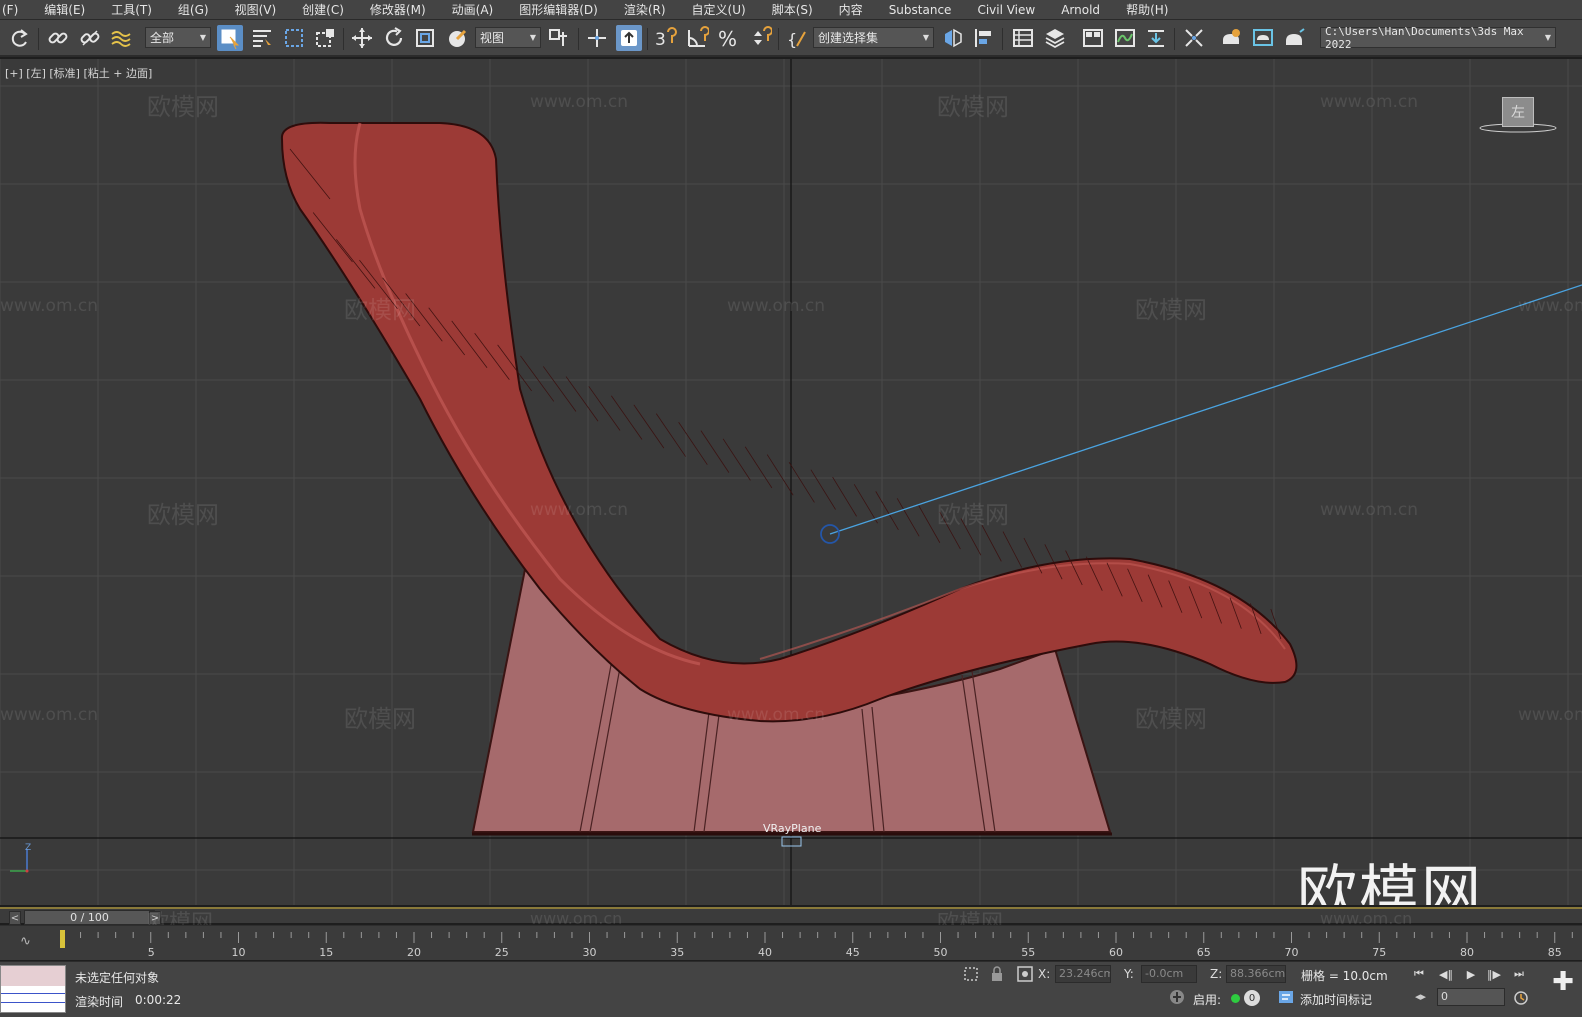  What do you see at coordinates (697, 38) in the screenshot?
I see `angle-snap-icon` at bounding box center [697, 38].